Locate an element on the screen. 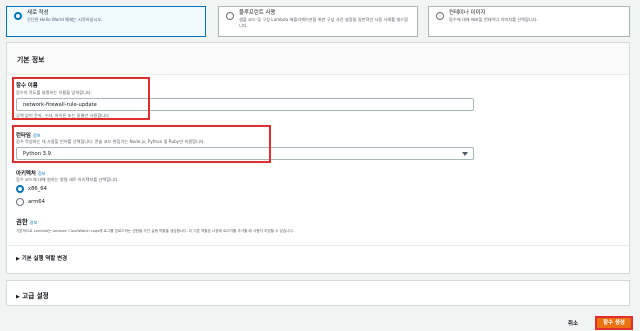 This screenshot has width=640, height=331. radio-arm64-label: arm64 is located at coordinates (36, 202).